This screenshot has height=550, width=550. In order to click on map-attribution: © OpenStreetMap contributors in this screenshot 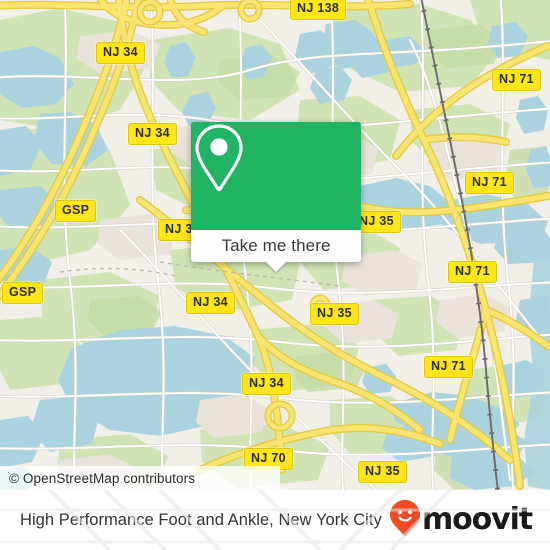, I will do `click(140, 478)`.